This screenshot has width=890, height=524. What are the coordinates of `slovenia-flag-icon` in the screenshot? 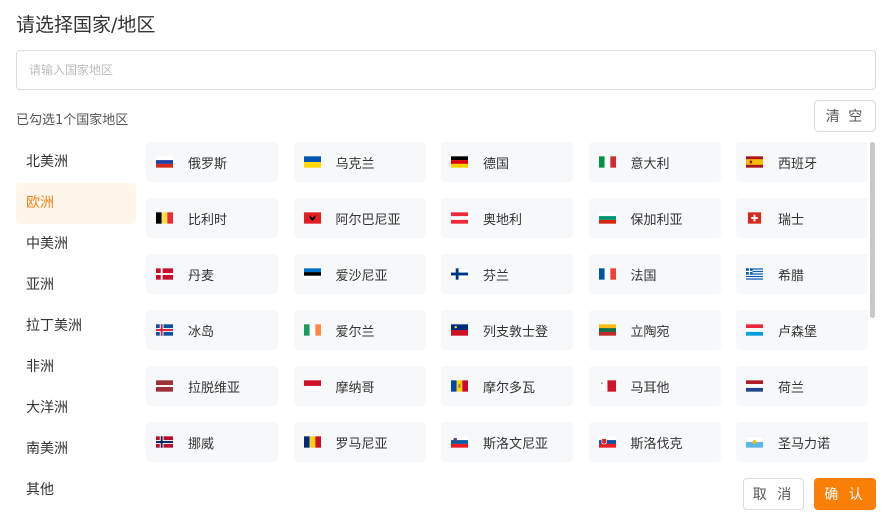 It's located at (459, 442).